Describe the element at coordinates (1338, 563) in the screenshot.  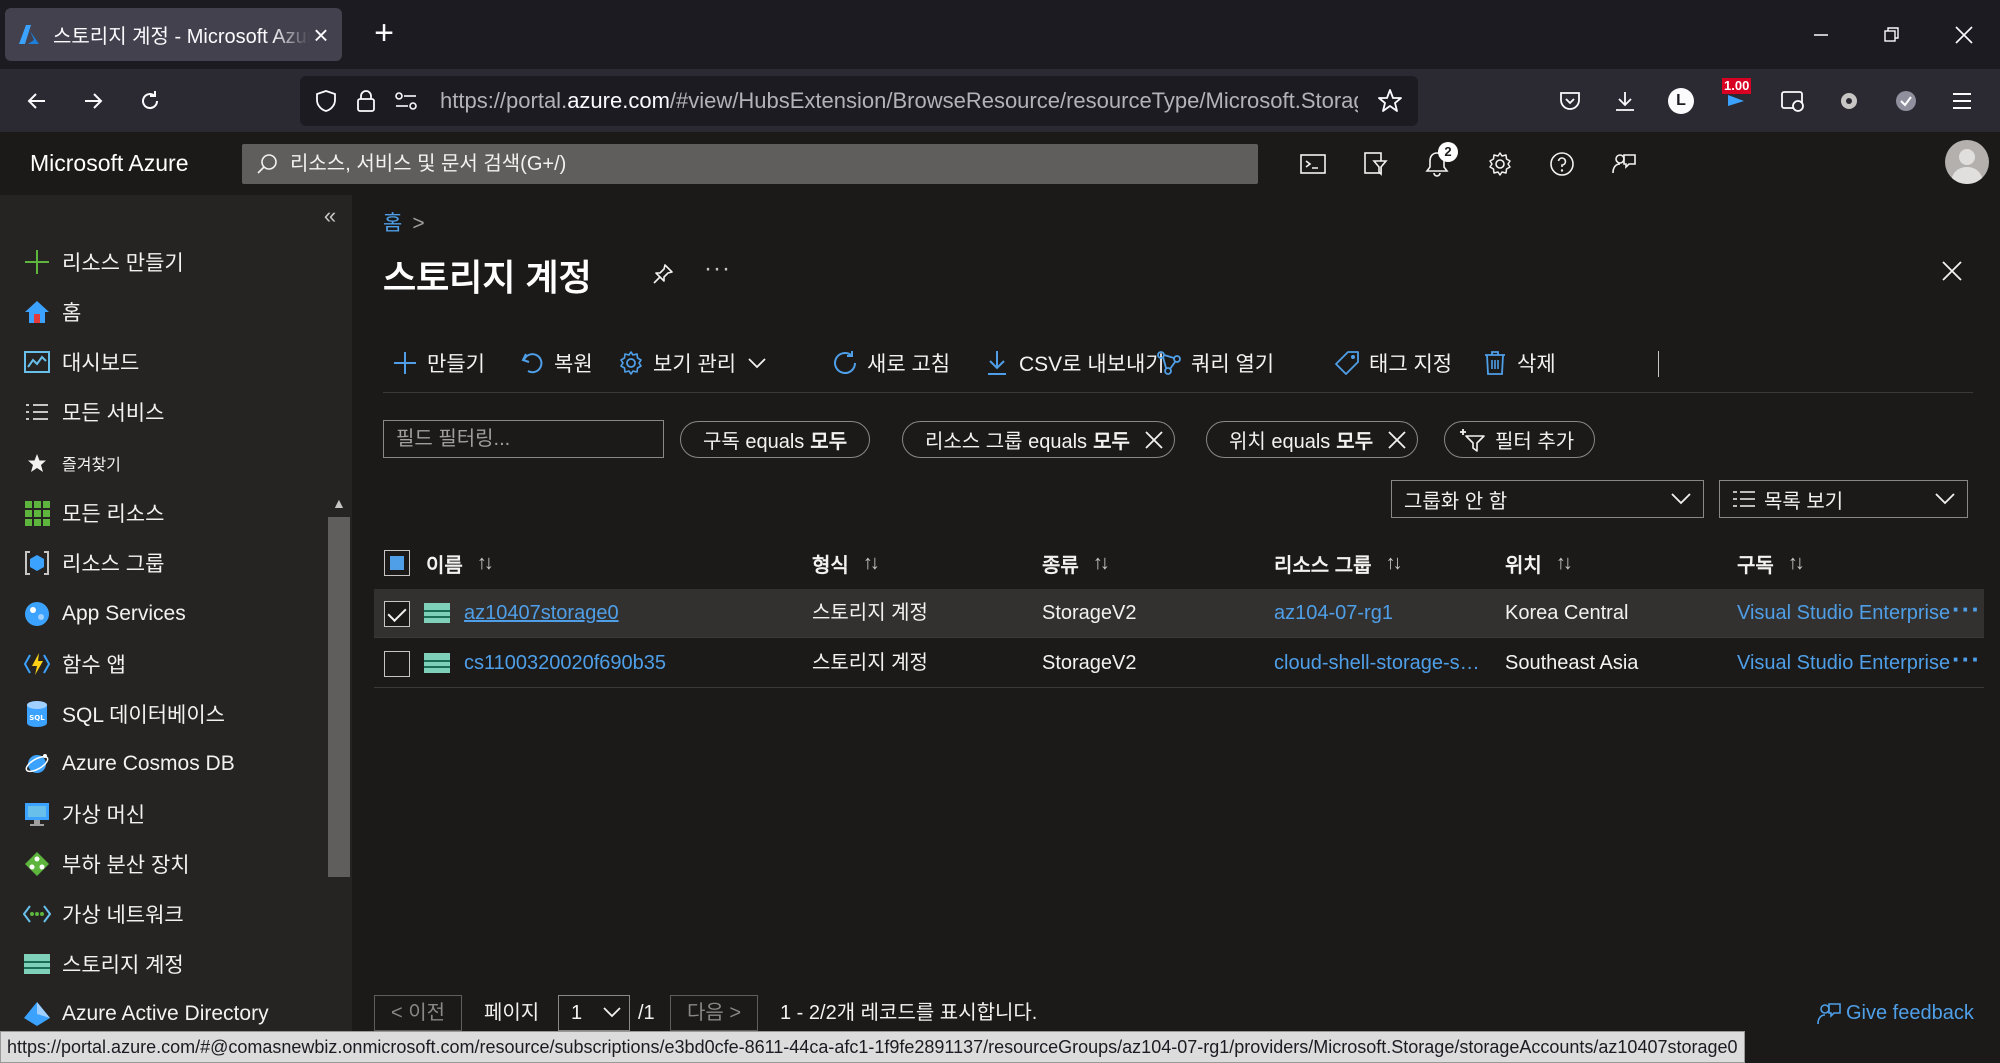
I see `column-header-resource-group: 리소스 그룹 ↑↓` at that location.